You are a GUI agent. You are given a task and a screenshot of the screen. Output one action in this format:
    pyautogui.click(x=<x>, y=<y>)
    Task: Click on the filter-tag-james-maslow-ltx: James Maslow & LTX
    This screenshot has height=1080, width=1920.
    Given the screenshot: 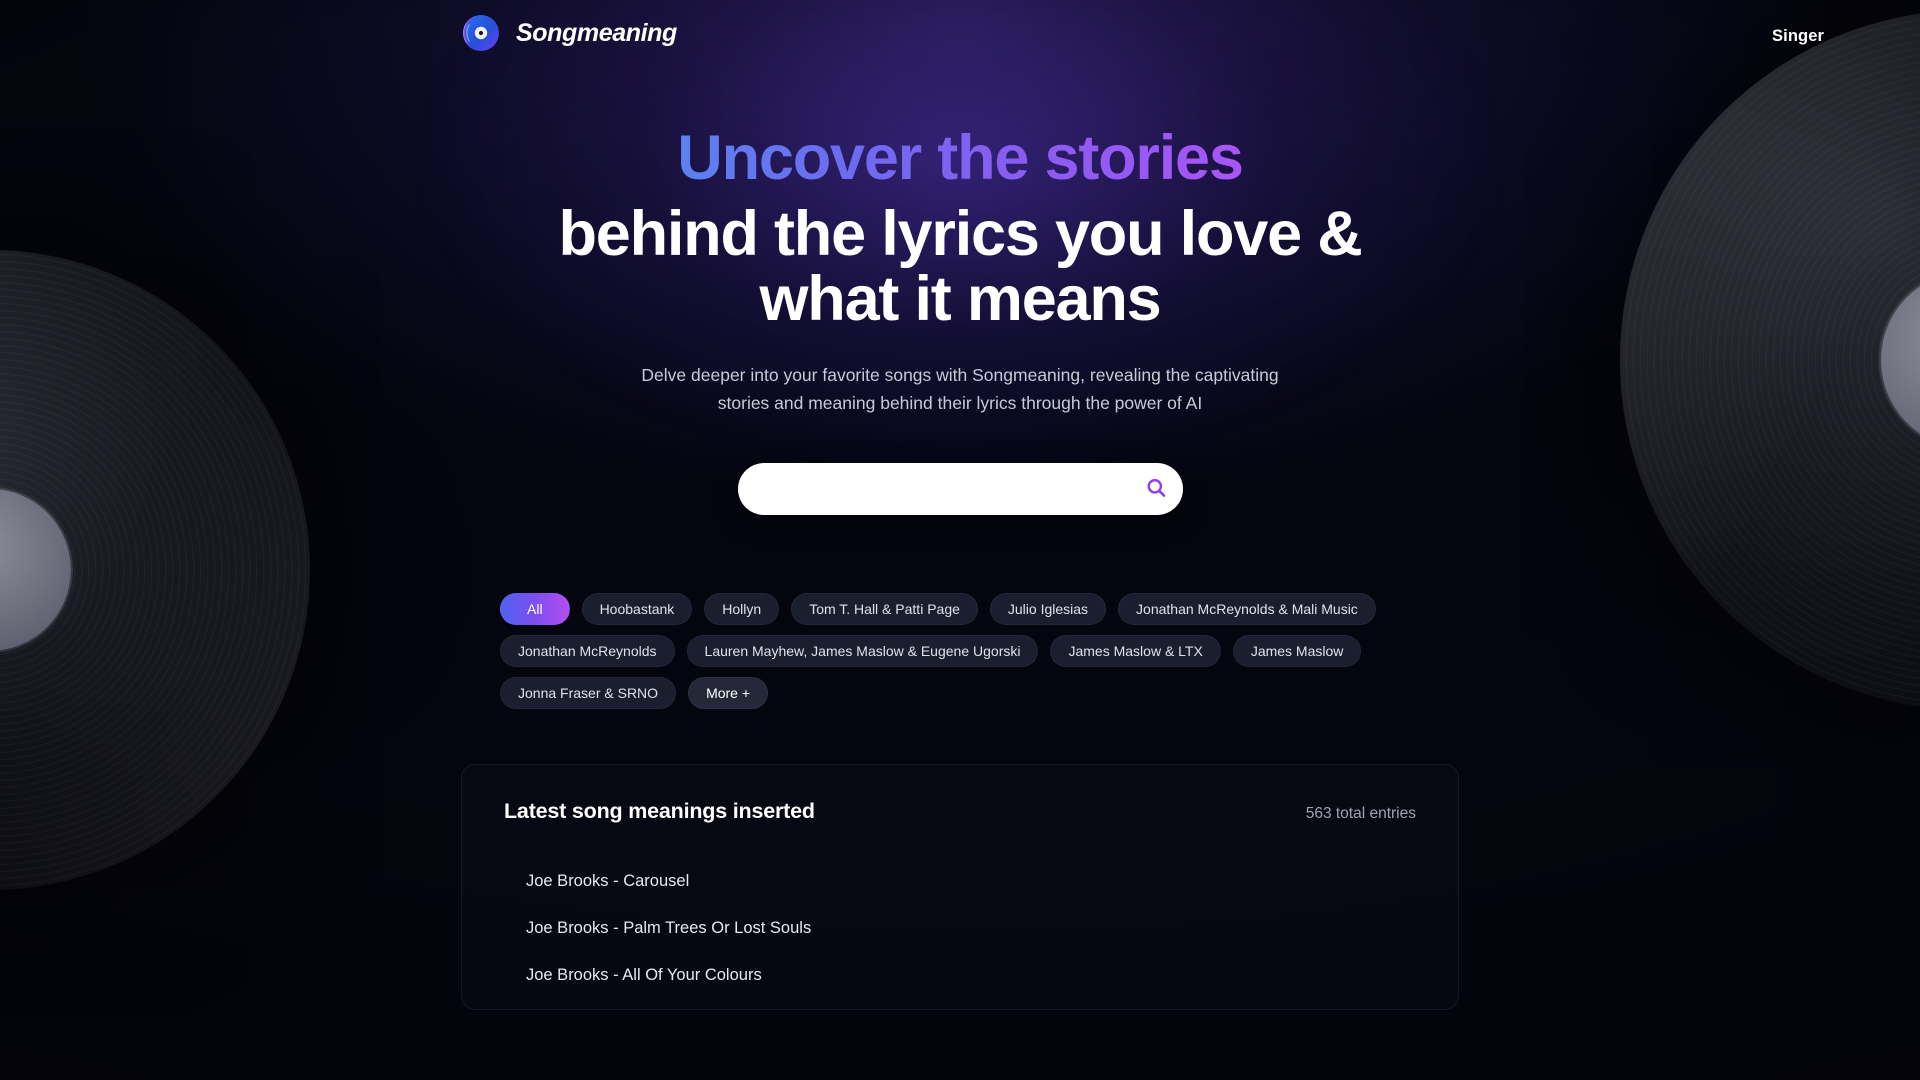 What is the action you would take?
    pyautogui.click(x=1135, y=651)
    